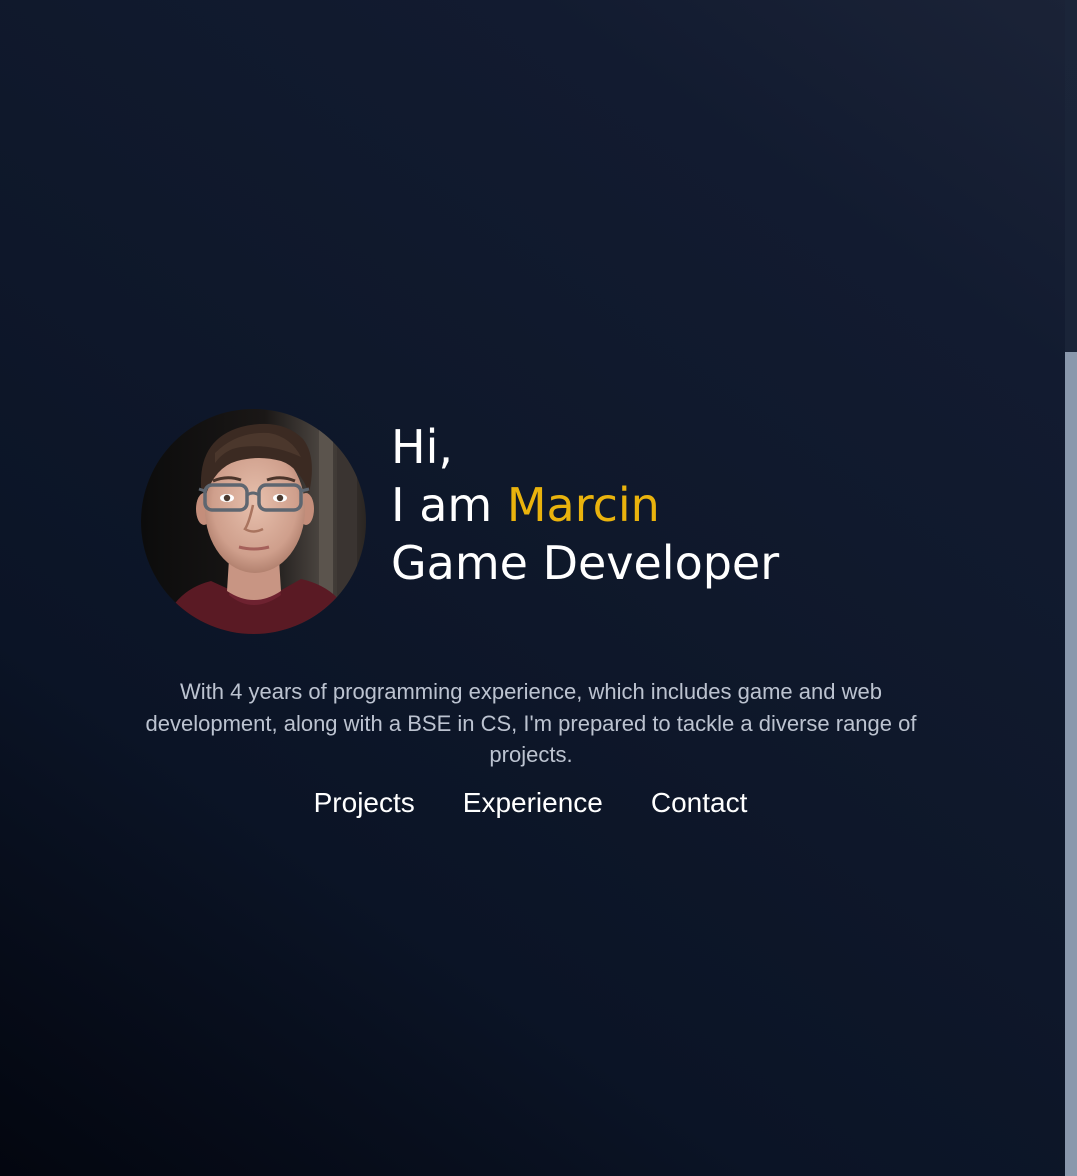 This screenshot has width=1077, height=1176. I want to click on hero-heading: Hi, I am Marcin Game Developer, so click(585, 505).